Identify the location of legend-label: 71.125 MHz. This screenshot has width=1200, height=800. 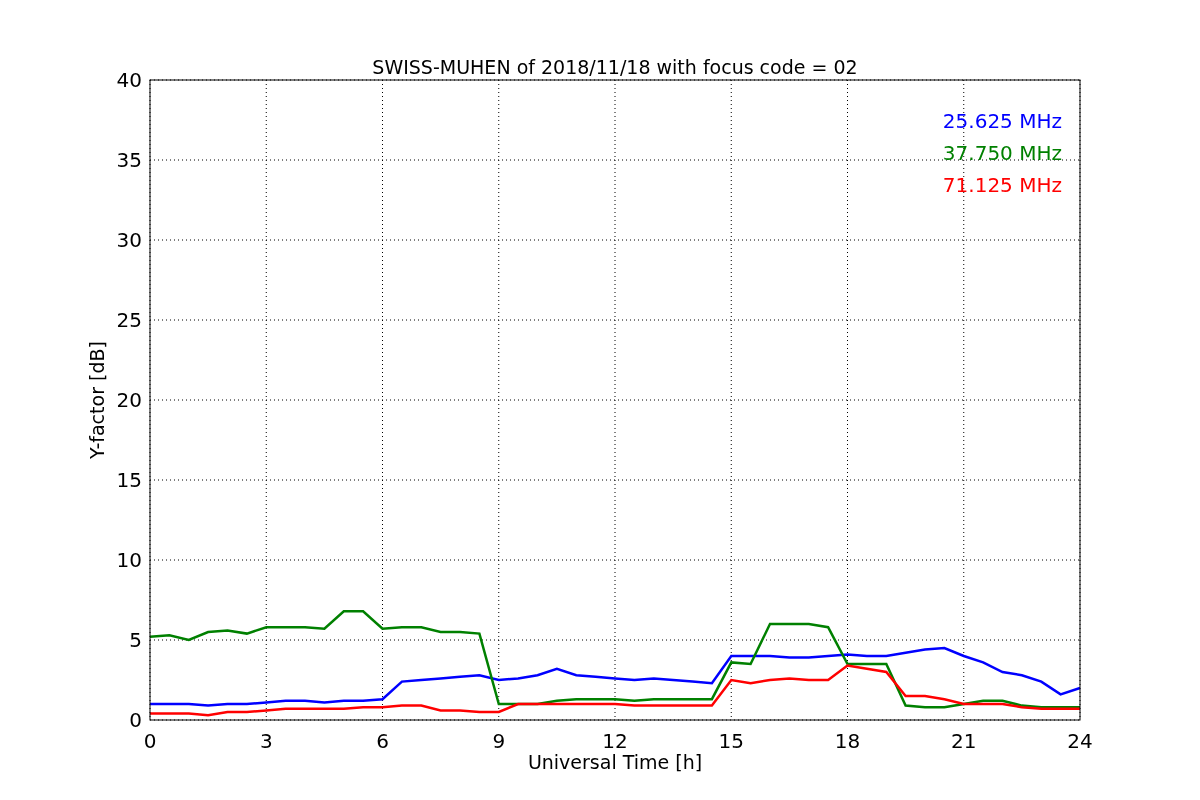
(1002, 185).